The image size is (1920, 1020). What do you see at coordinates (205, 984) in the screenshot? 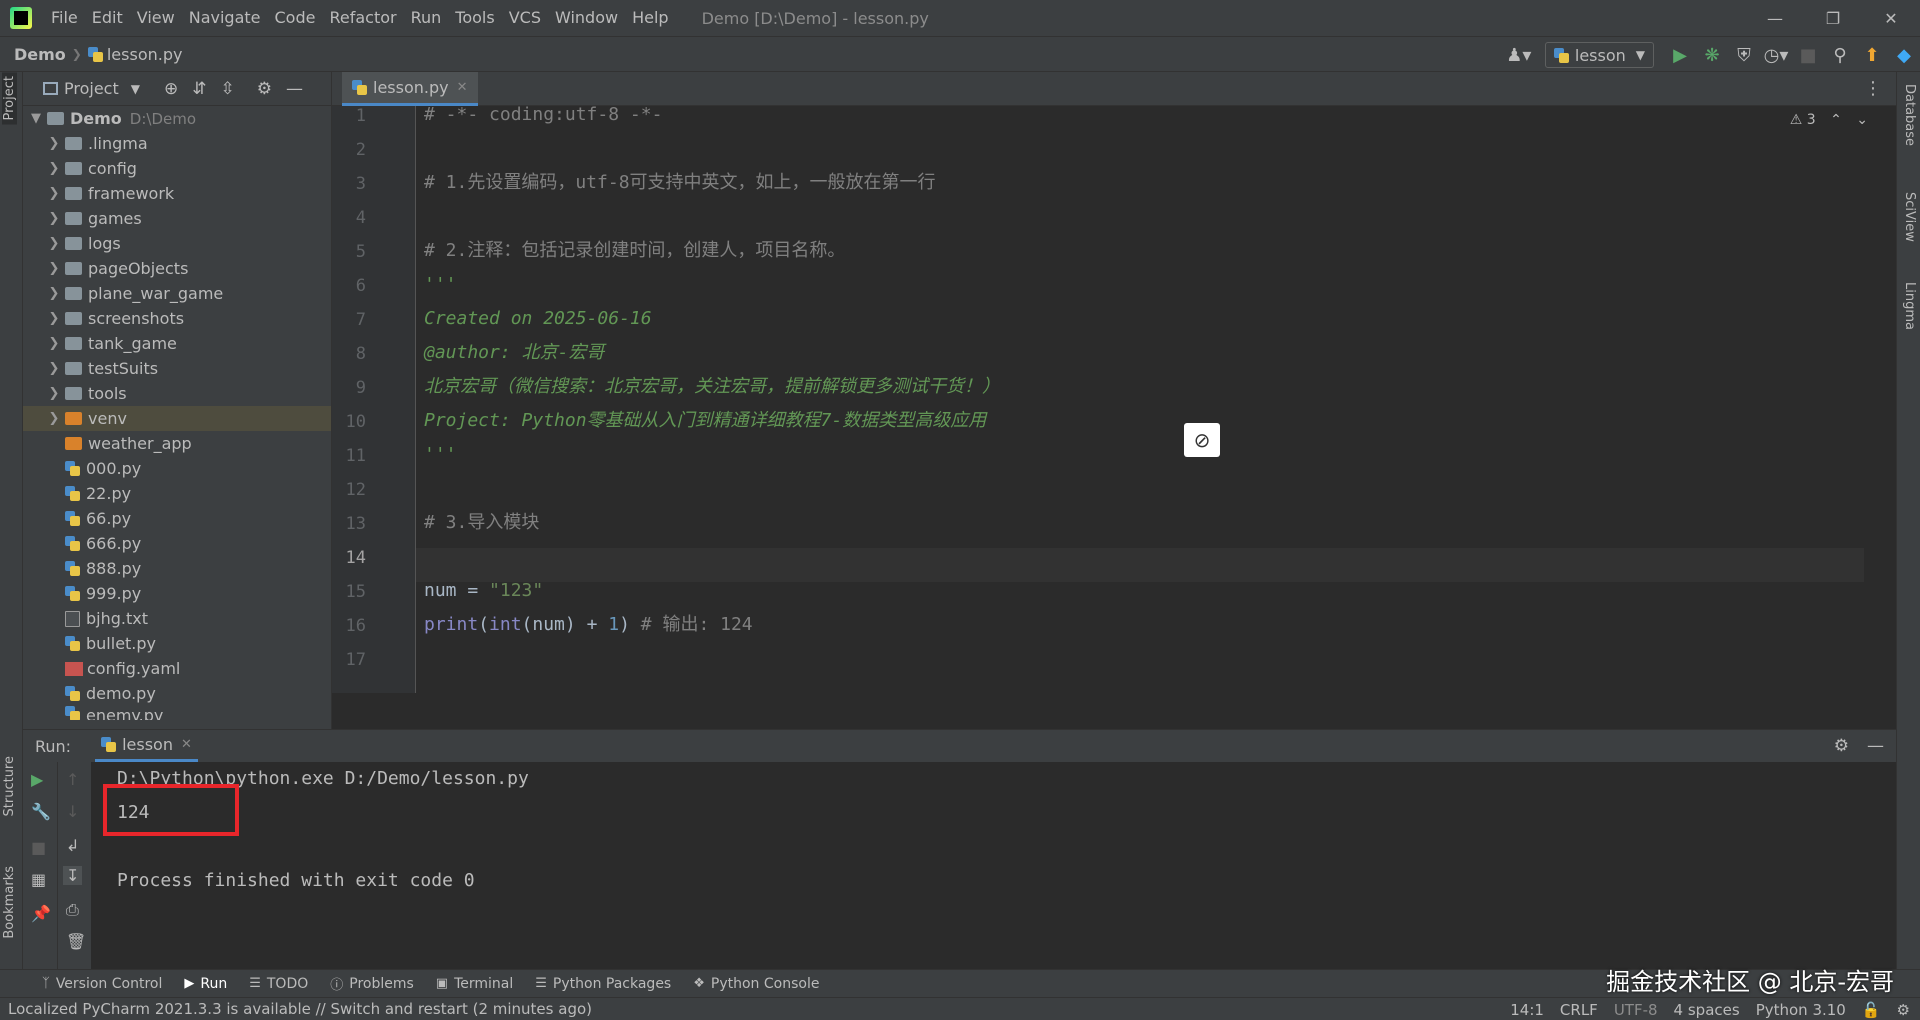
I see `toolwindow-run: ▶ Run` at bounding box center [205, 984].